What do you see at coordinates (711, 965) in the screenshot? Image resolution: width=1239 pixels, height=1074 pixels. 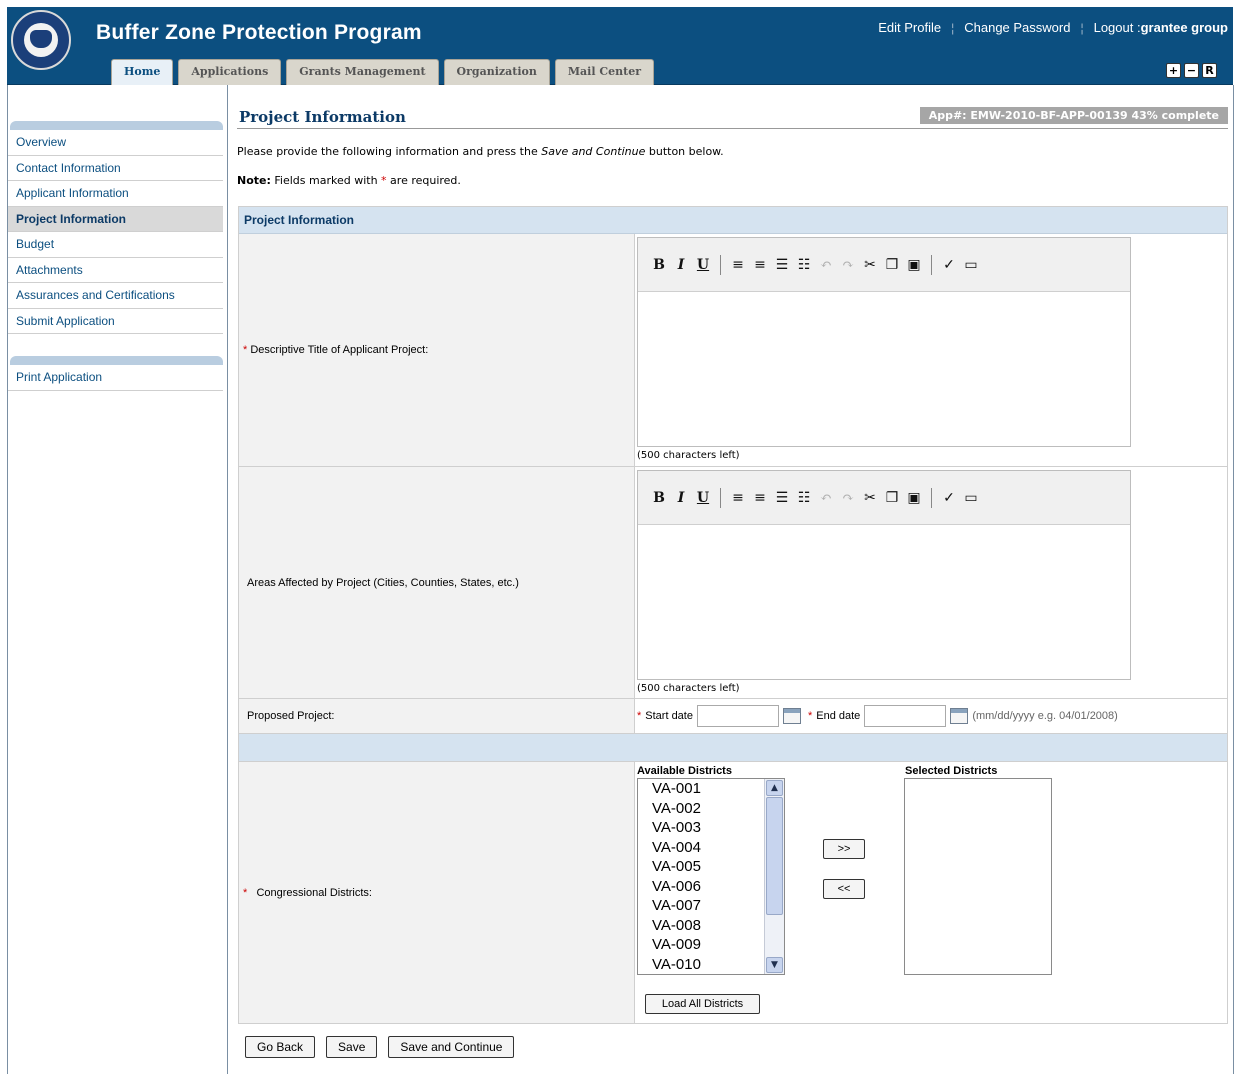 I see `district-option: VA-010` at bounding box center [711, 965].